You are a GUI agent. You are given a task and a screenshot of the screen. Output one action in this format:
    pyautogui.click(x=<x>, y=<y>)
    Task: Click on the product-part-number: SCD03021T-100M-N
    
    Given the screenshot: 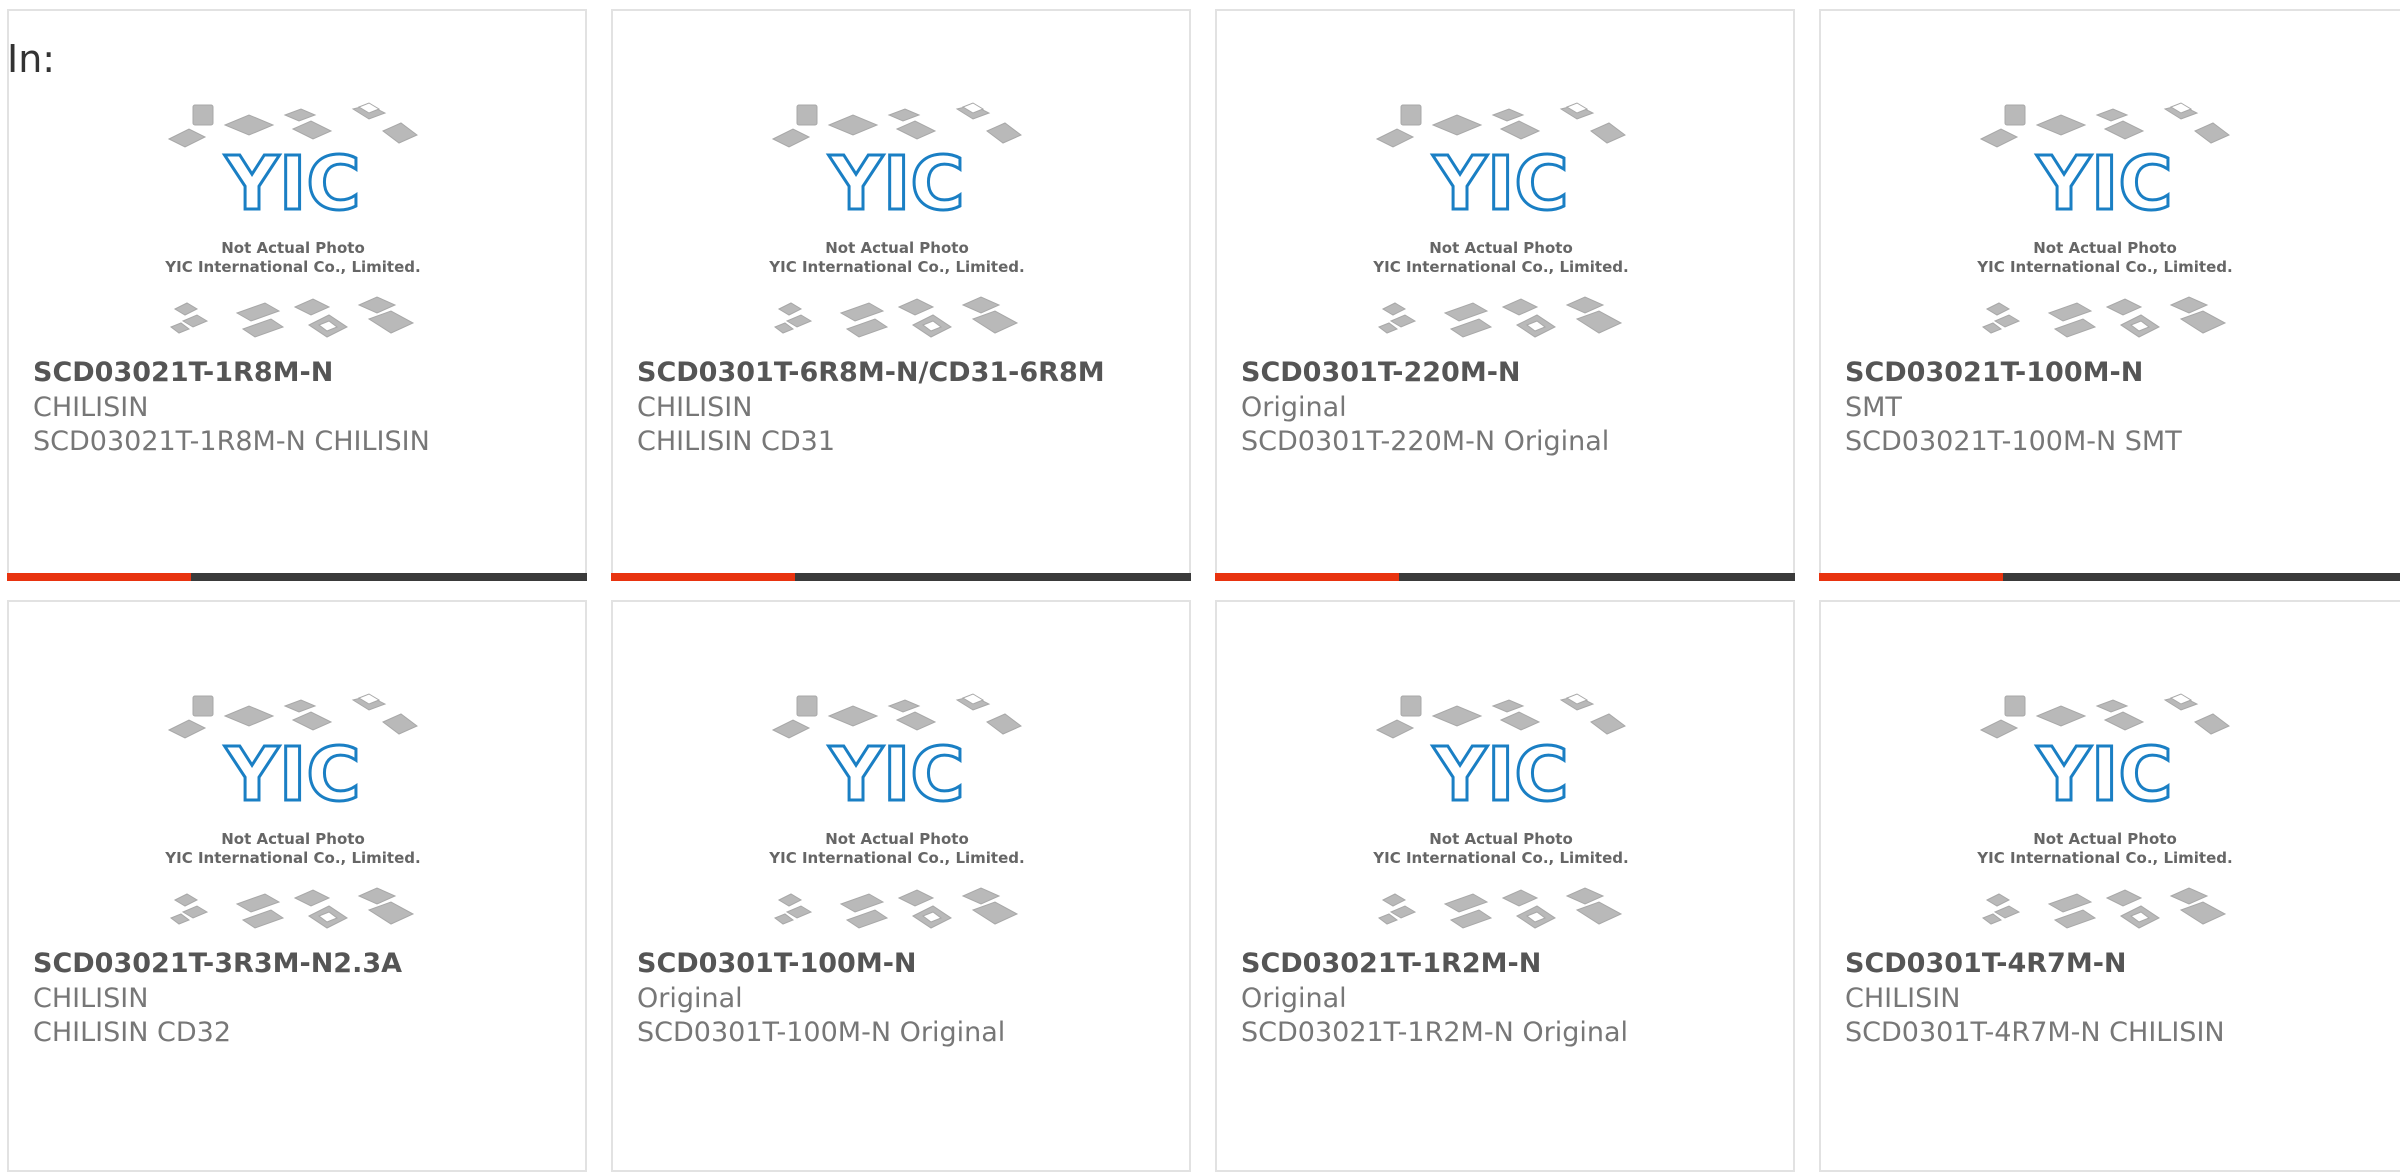 What is the action you would take?
    pyautogui.click(x=1994, y=373)
    